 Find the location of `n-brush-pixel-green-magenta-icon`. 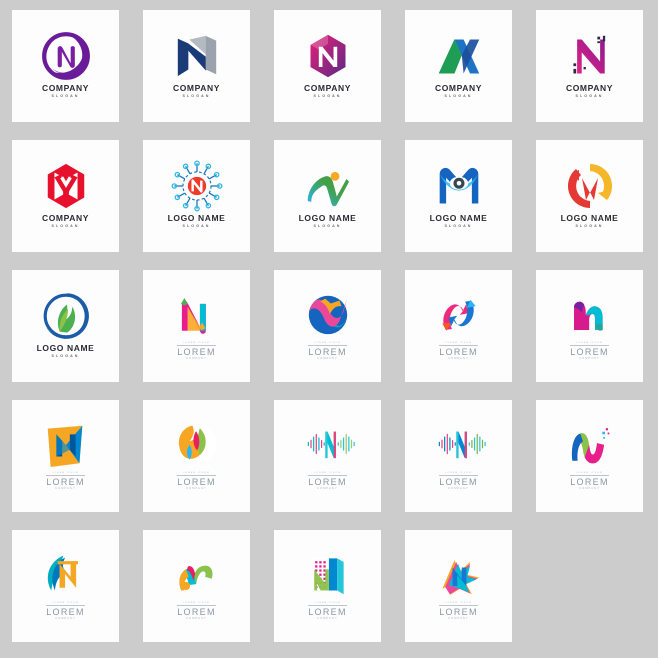

n-brush-pixel-green-magenta-icon is located at coordinates (590, 444).